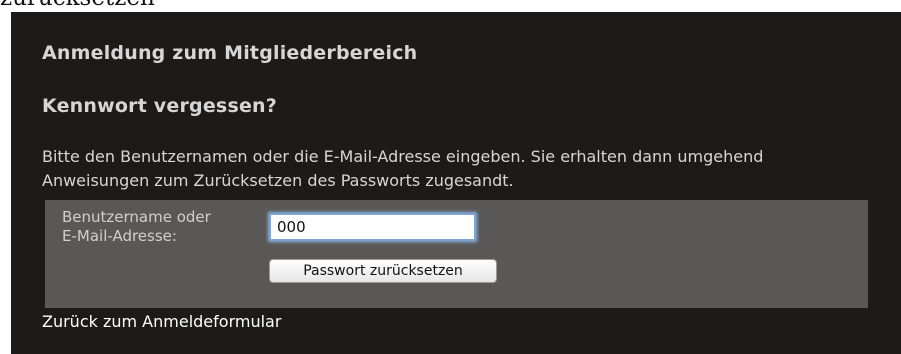 The height and width of the screenshot is (354, 901). I want to click on username-email-label: Benutzername oder E-Mail-Adresse:, so click(162, 227).